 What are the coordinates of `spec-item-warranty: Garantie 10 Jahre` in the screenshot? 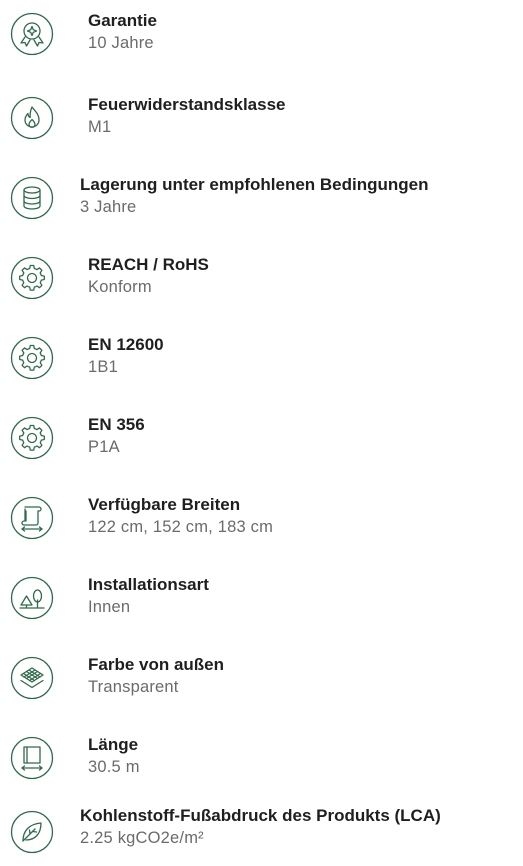 It's located at (261, 36).